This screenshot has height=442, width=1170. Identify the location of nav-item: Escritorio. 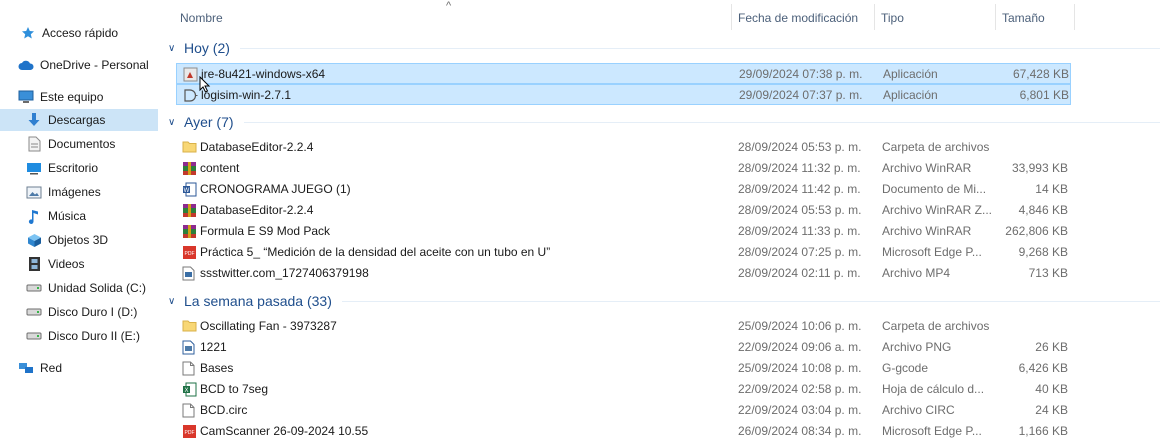
(93, 168).